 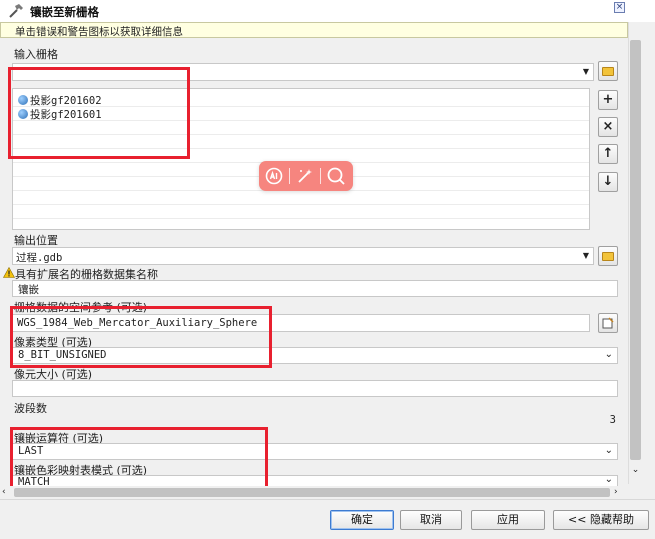 I want to click on move-down-button: ↓, so click(x=608, y=182).